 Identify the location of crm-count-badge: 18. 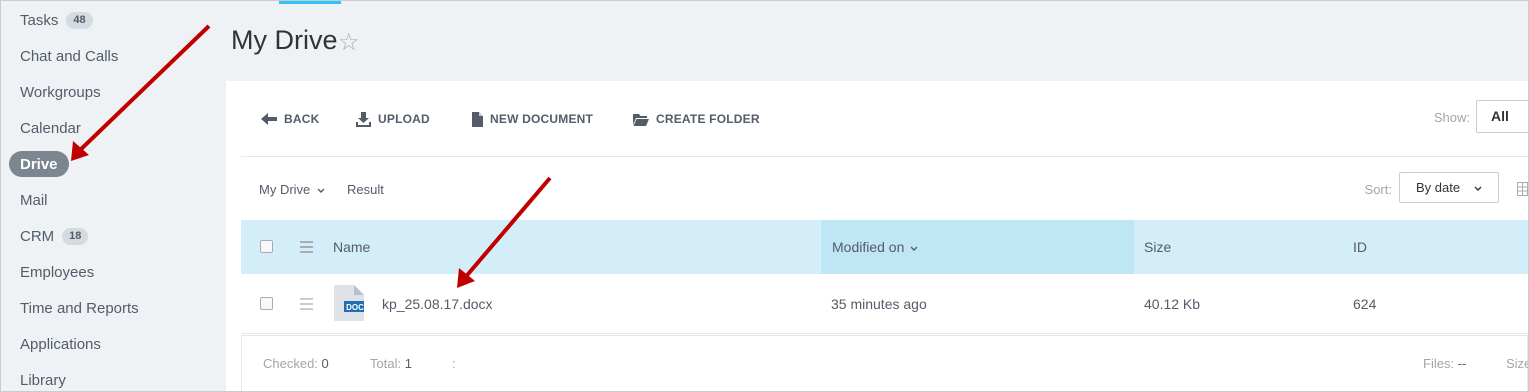
(75, 236).